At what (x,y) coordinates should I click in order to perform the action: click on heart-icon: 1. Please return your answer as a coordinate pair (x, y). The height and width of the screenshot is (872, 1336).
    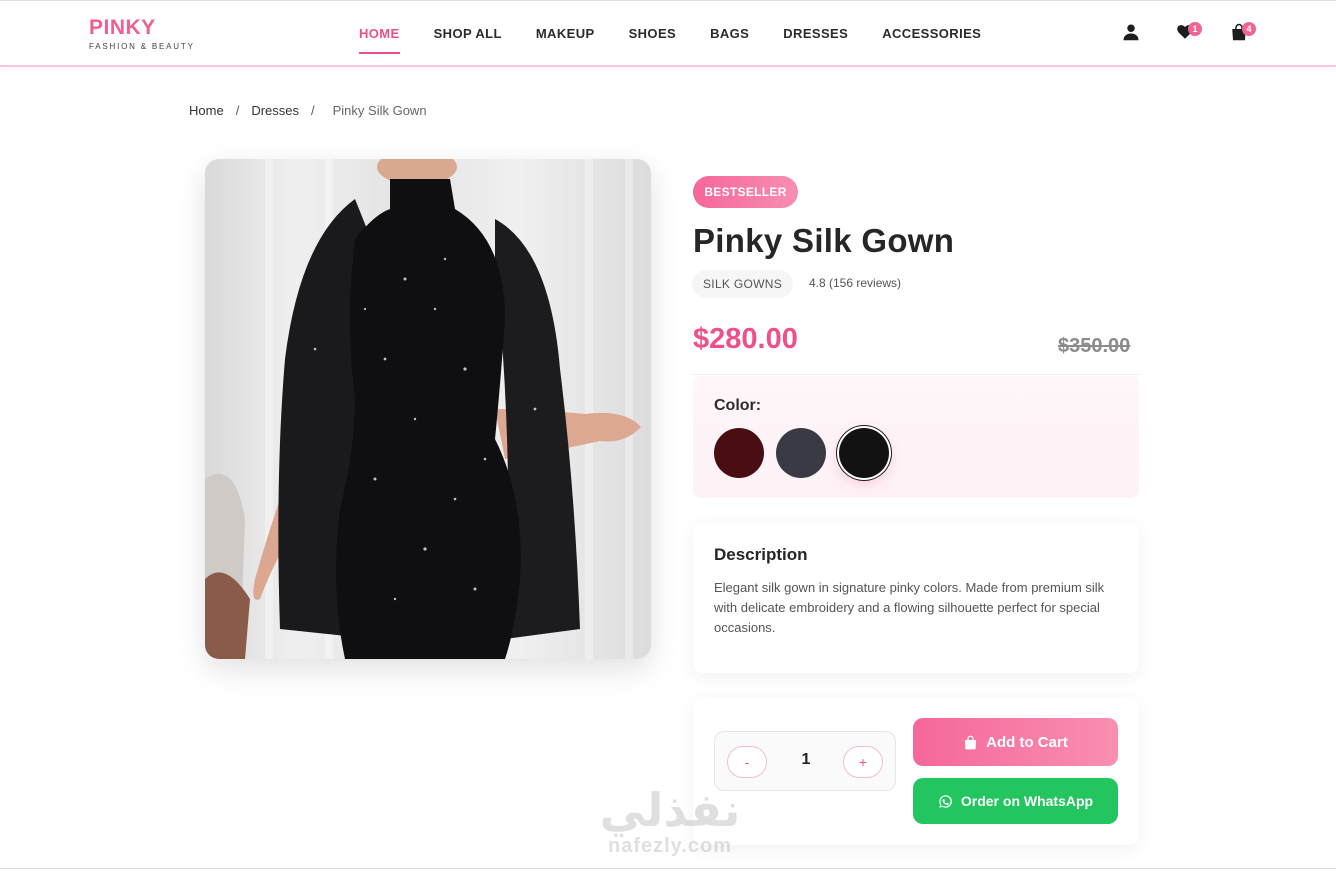
    Looking at the image, I should click on (1189, 33).